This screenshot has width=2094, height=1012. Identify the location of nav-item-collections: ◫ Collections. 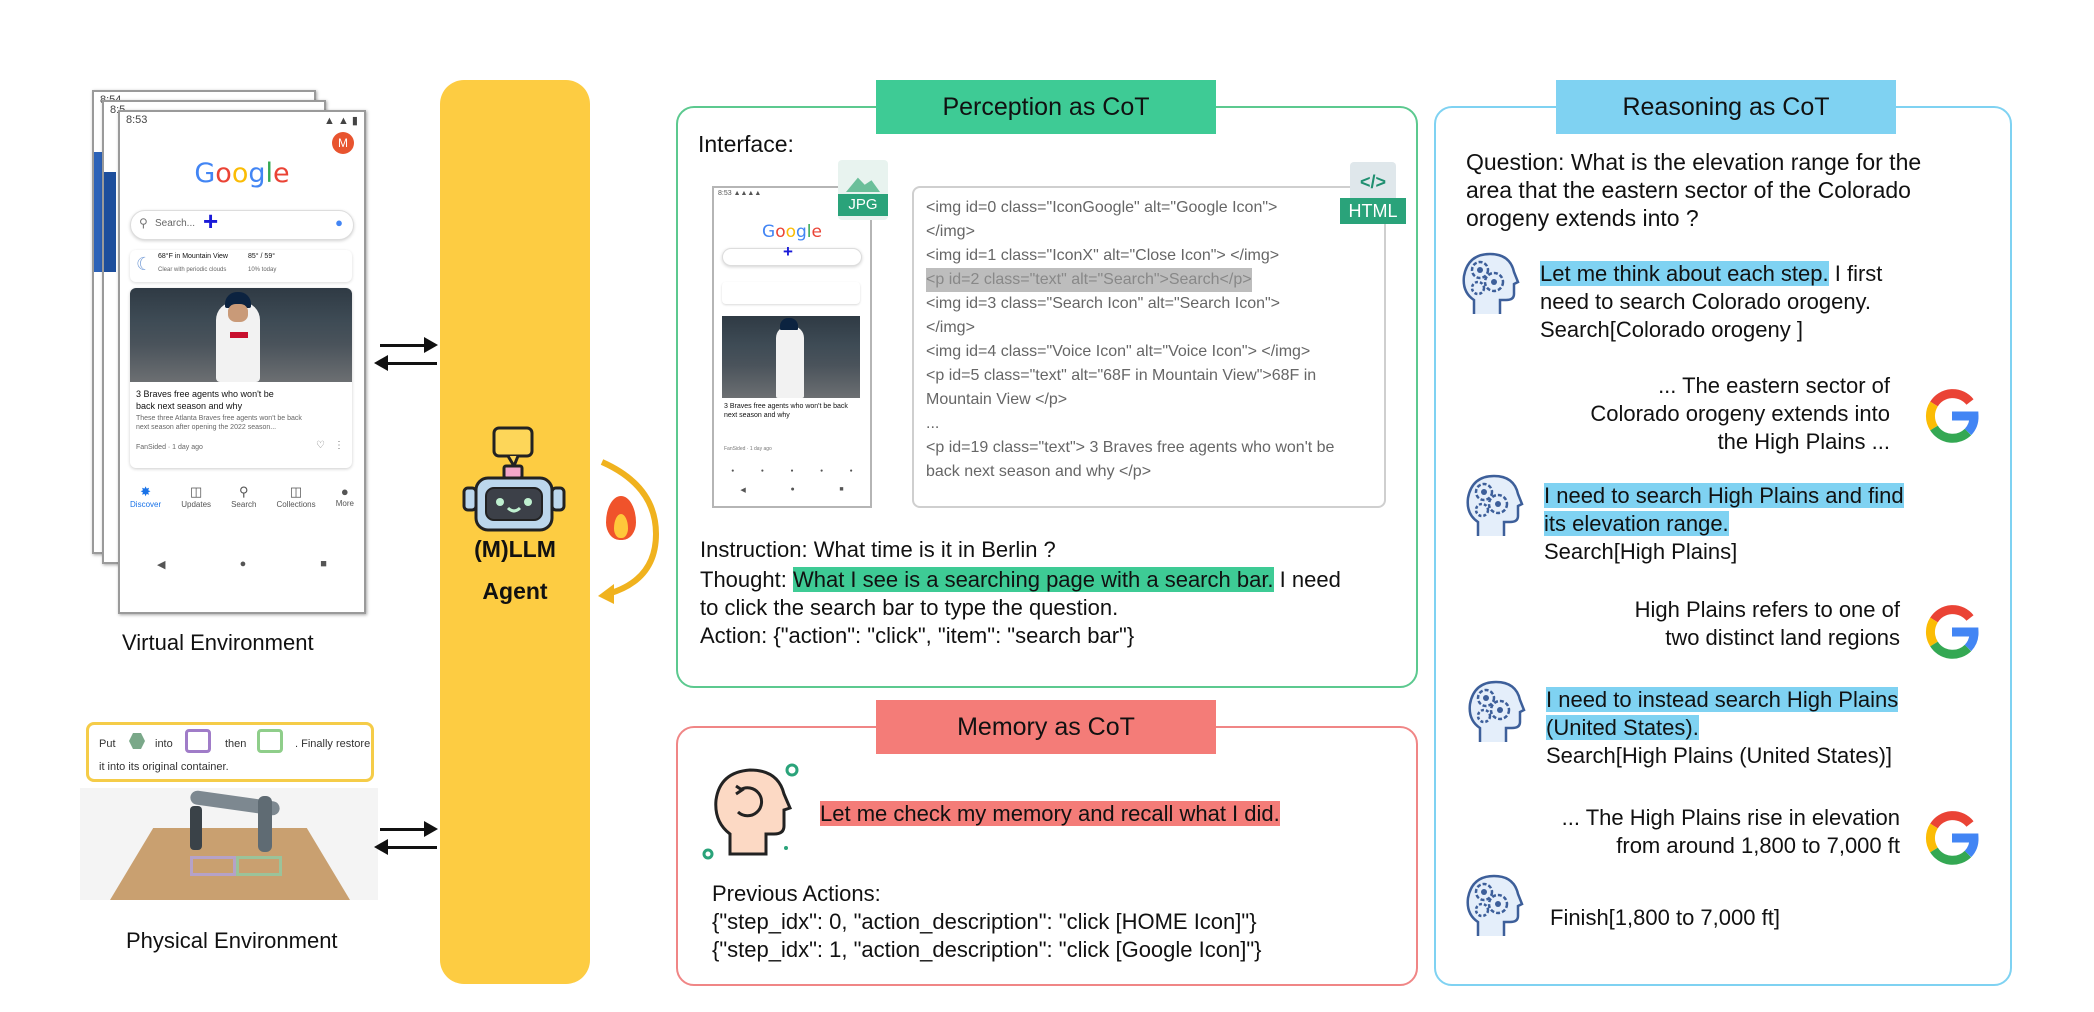
(296, 501).